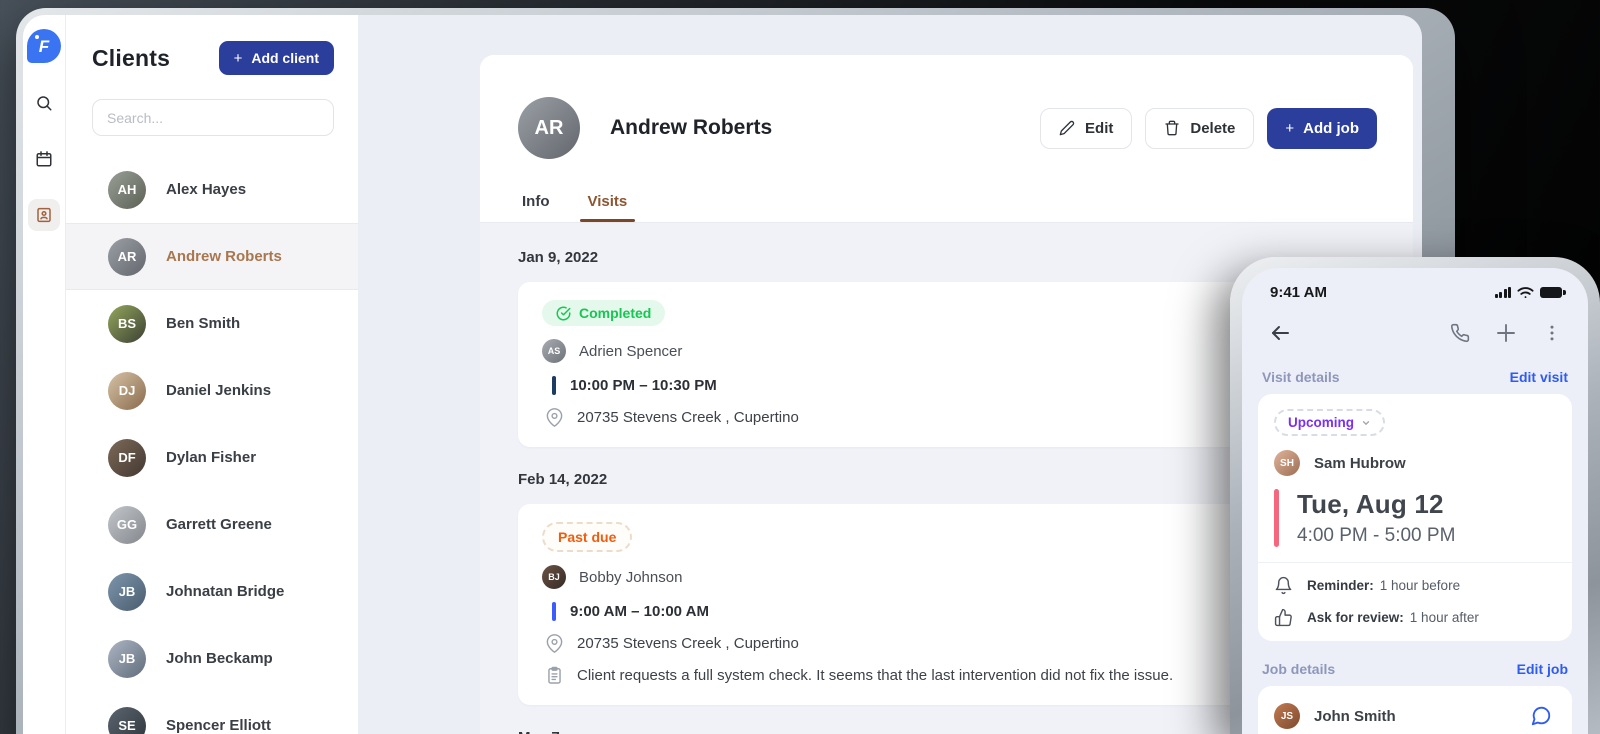  What do you see at coordinates (127, 720) in the screenshot?
I see `avatar: SE` at bounding box center [127, 720].